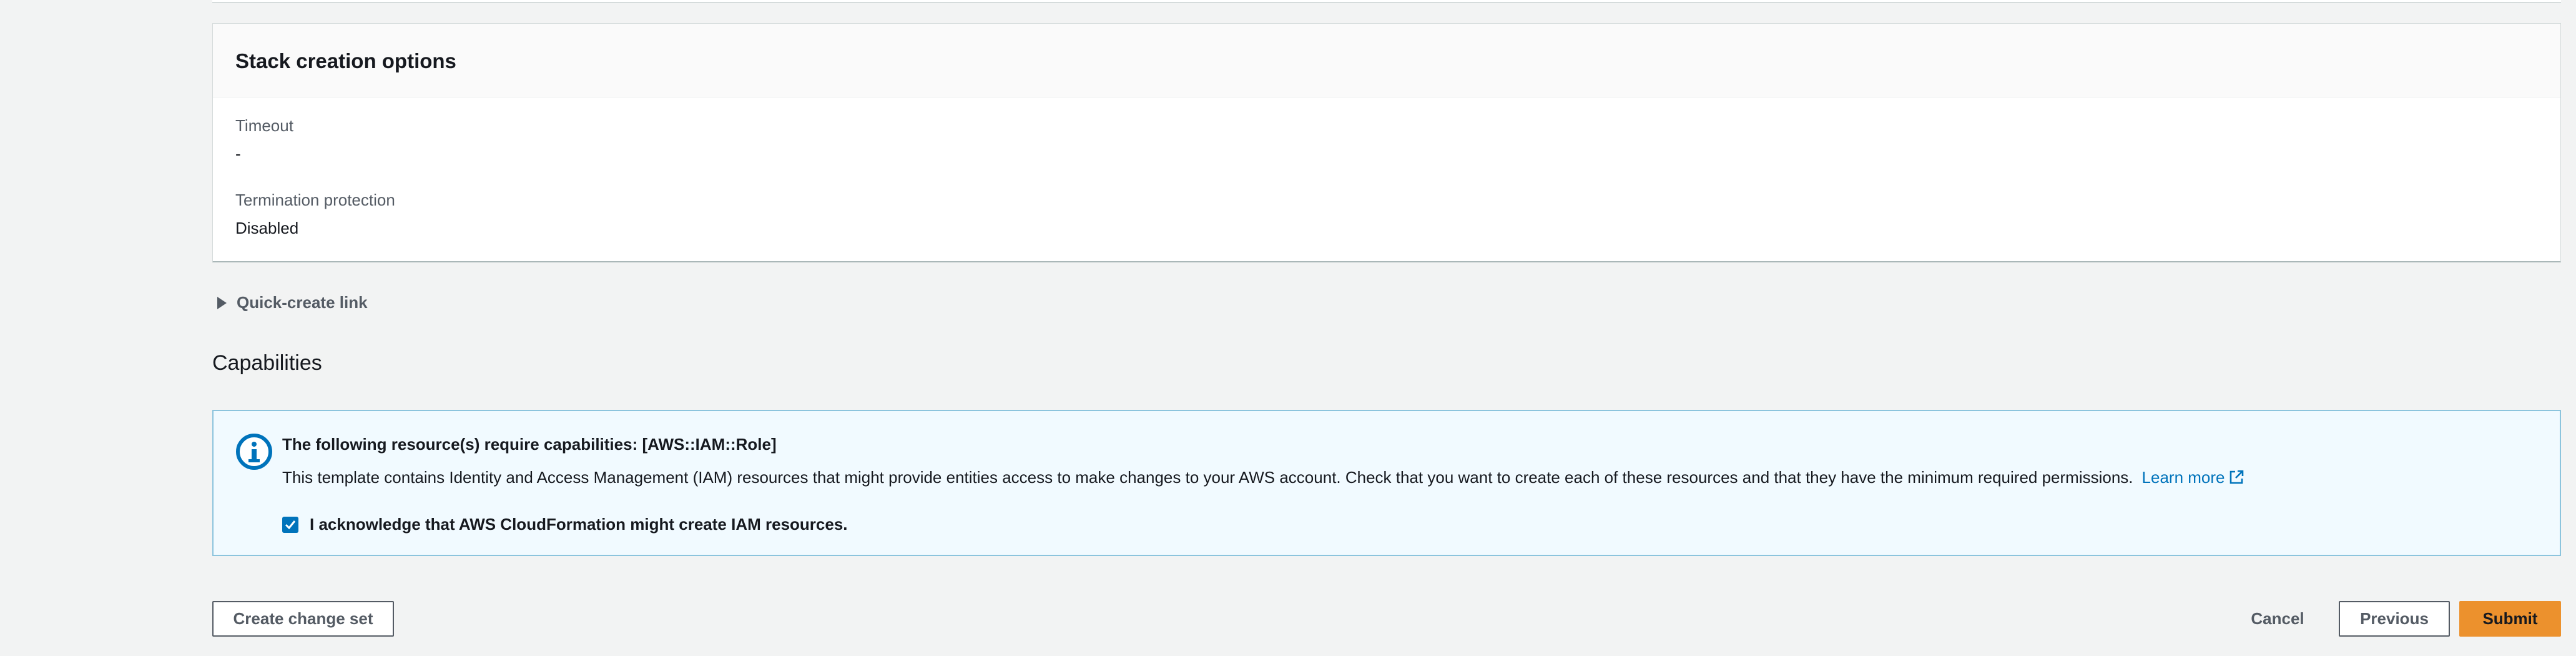 Image resolution: width=2576 pixels, height=656 pixels. I want to click on termination-protection-label: Termination protection, so click(315, 200).